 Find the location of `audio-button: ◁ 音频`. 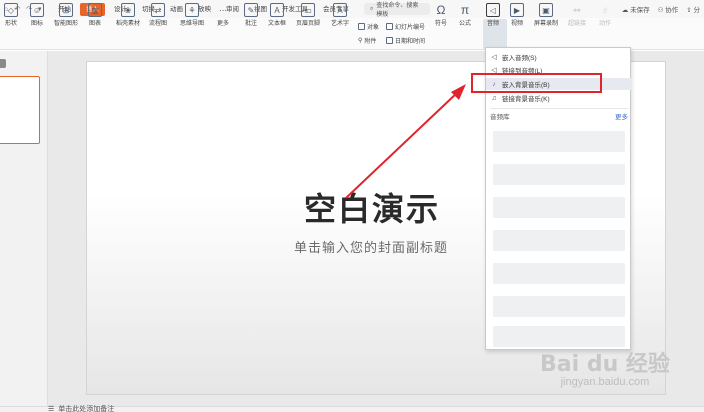

audio-button: ◁ 音频 is located at coordinates (493, 15).